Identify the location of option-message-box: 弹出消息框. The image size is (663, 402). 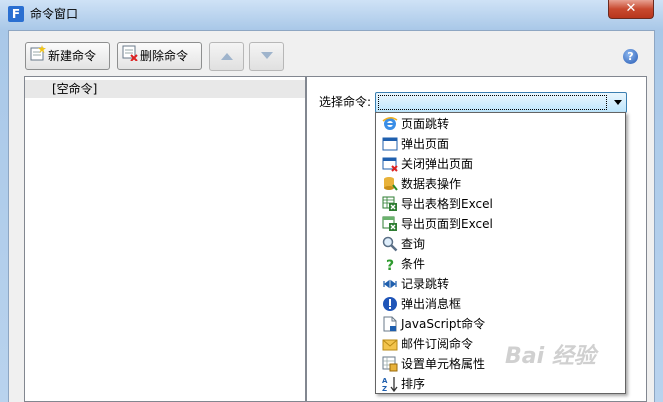
(500, 304).